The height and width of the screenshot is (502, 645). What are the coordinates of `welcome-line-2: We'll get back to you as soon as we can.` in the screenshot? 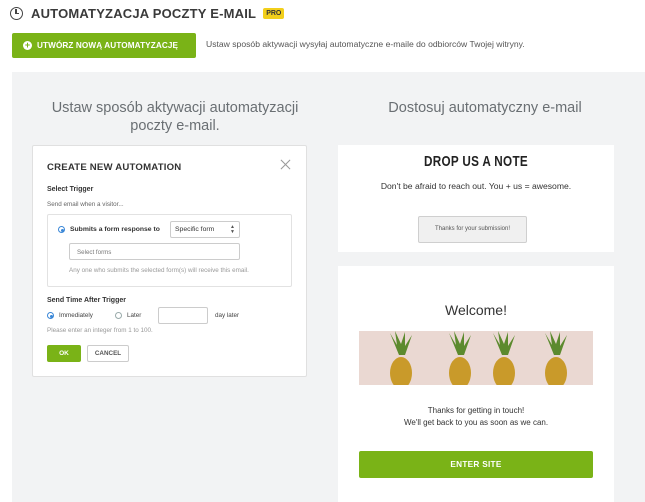 It's located at (476, 422).